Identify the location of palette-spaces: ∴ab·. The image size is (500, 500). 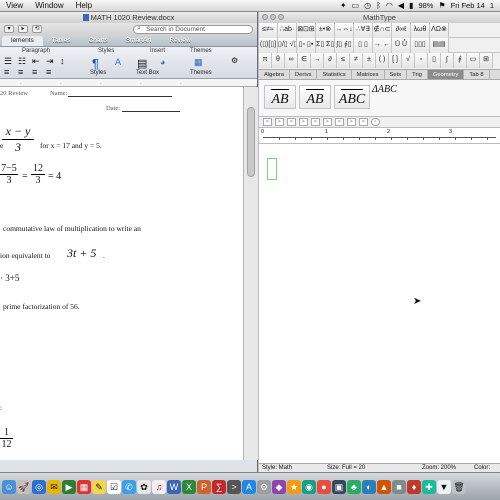
(287, 30).